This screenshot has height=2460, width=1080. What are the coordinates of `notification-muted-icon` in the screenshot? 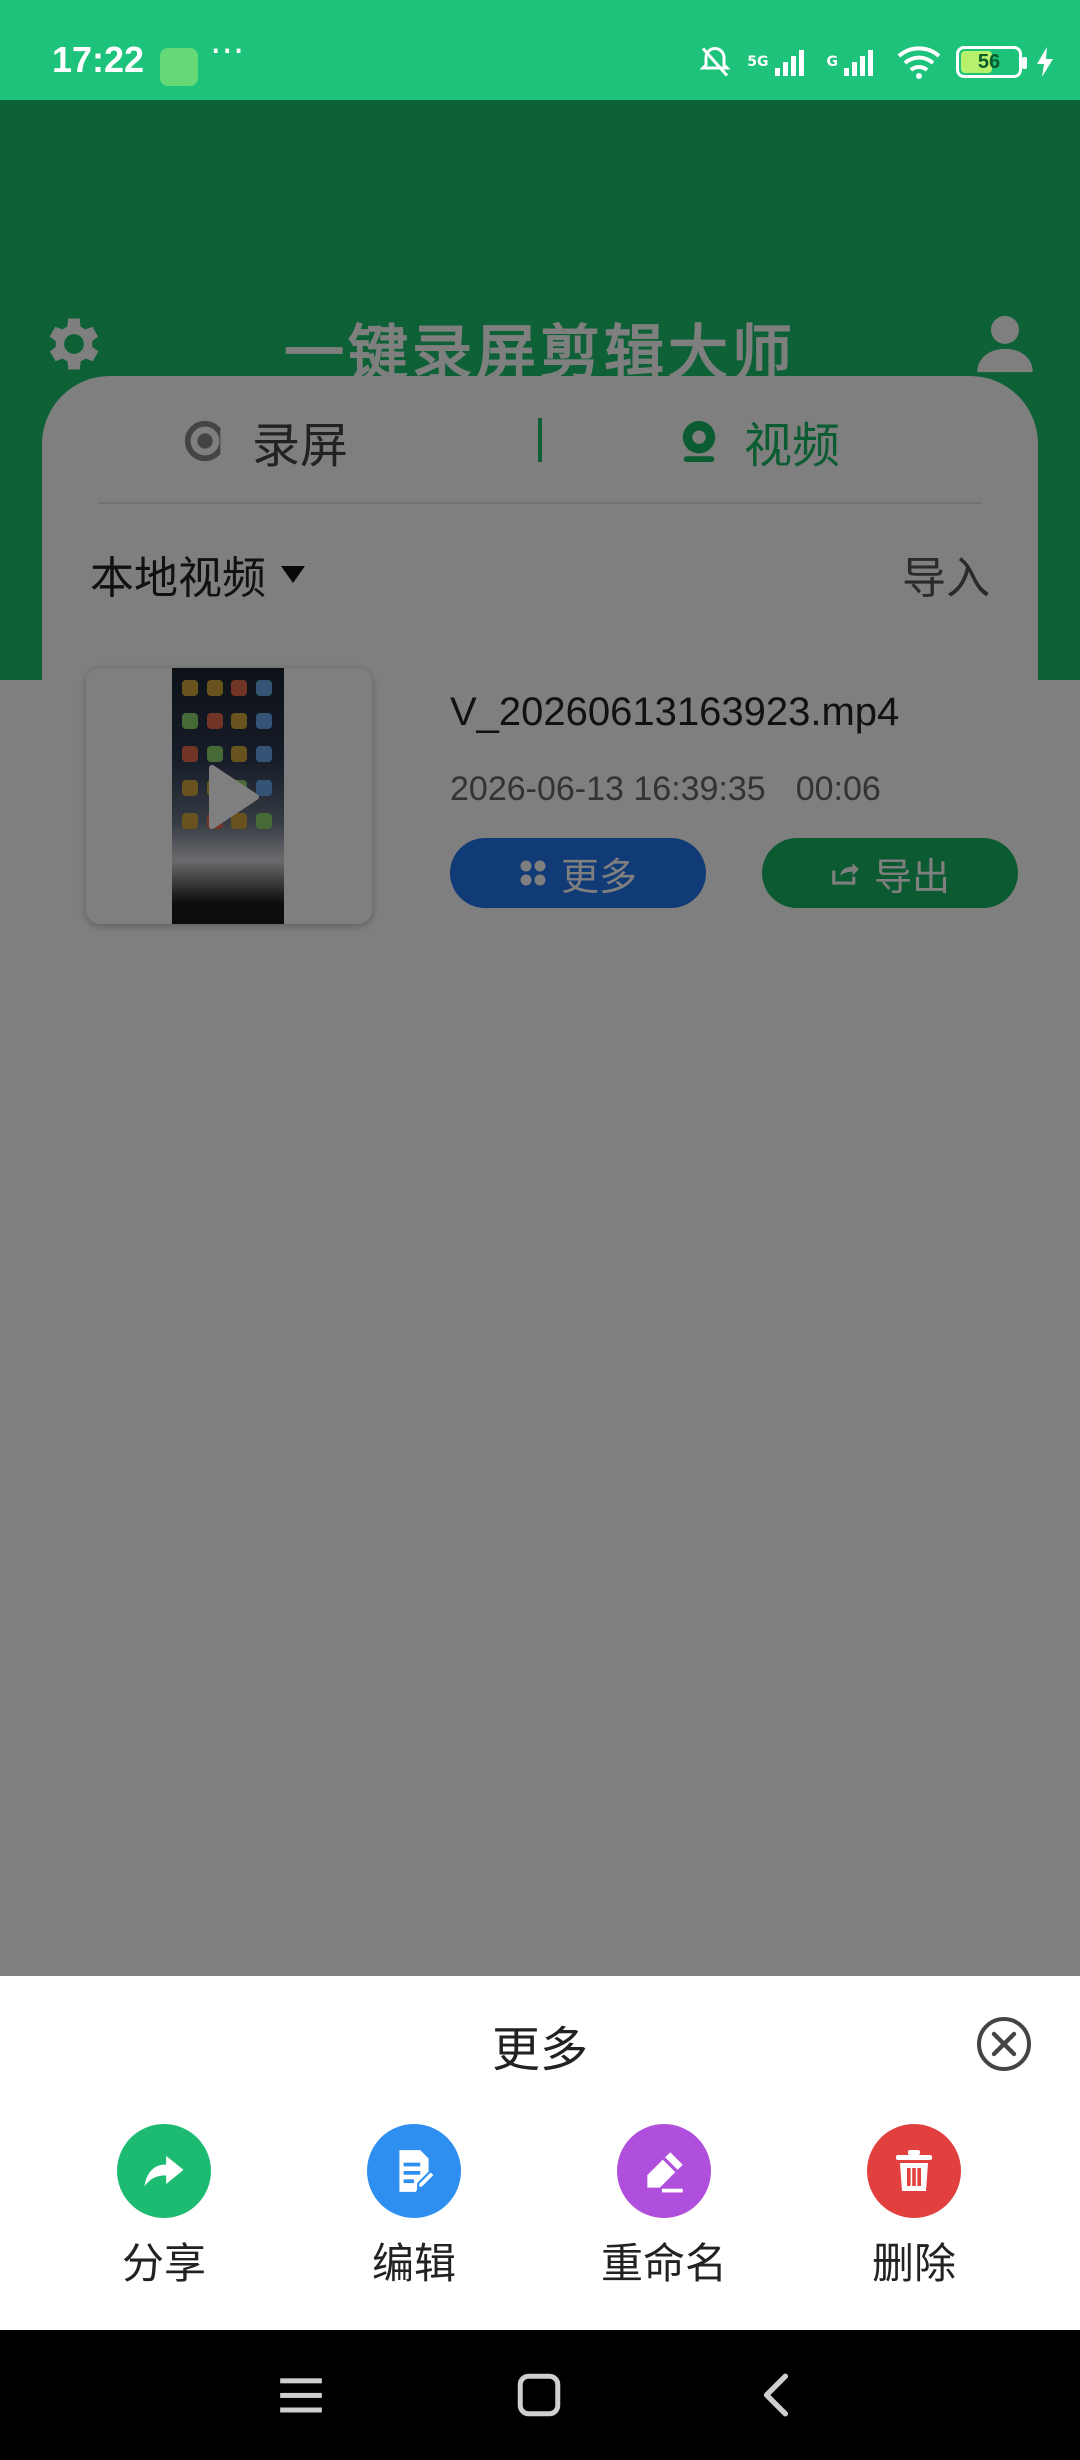 It's located at (715, 61).